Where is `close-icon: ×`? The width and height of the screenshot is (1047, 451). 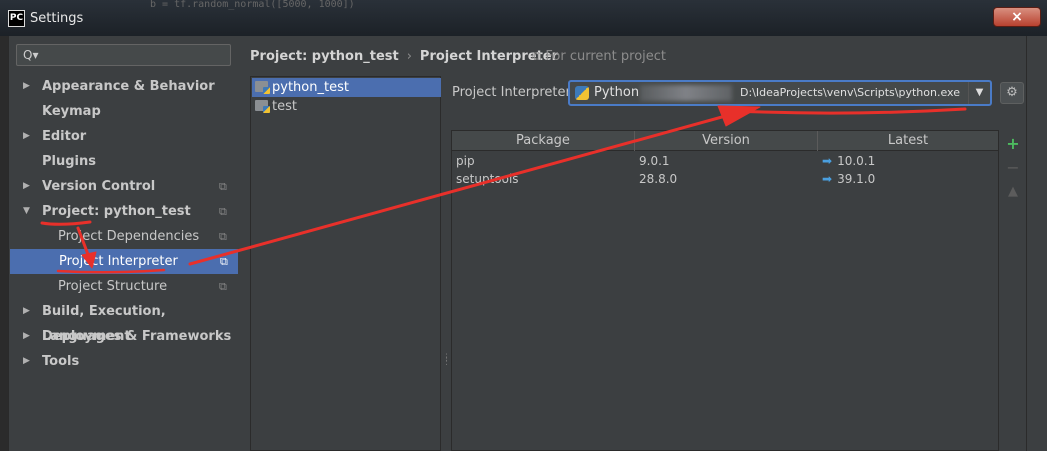 close-icon: × is located at coordinates (1017, 17).